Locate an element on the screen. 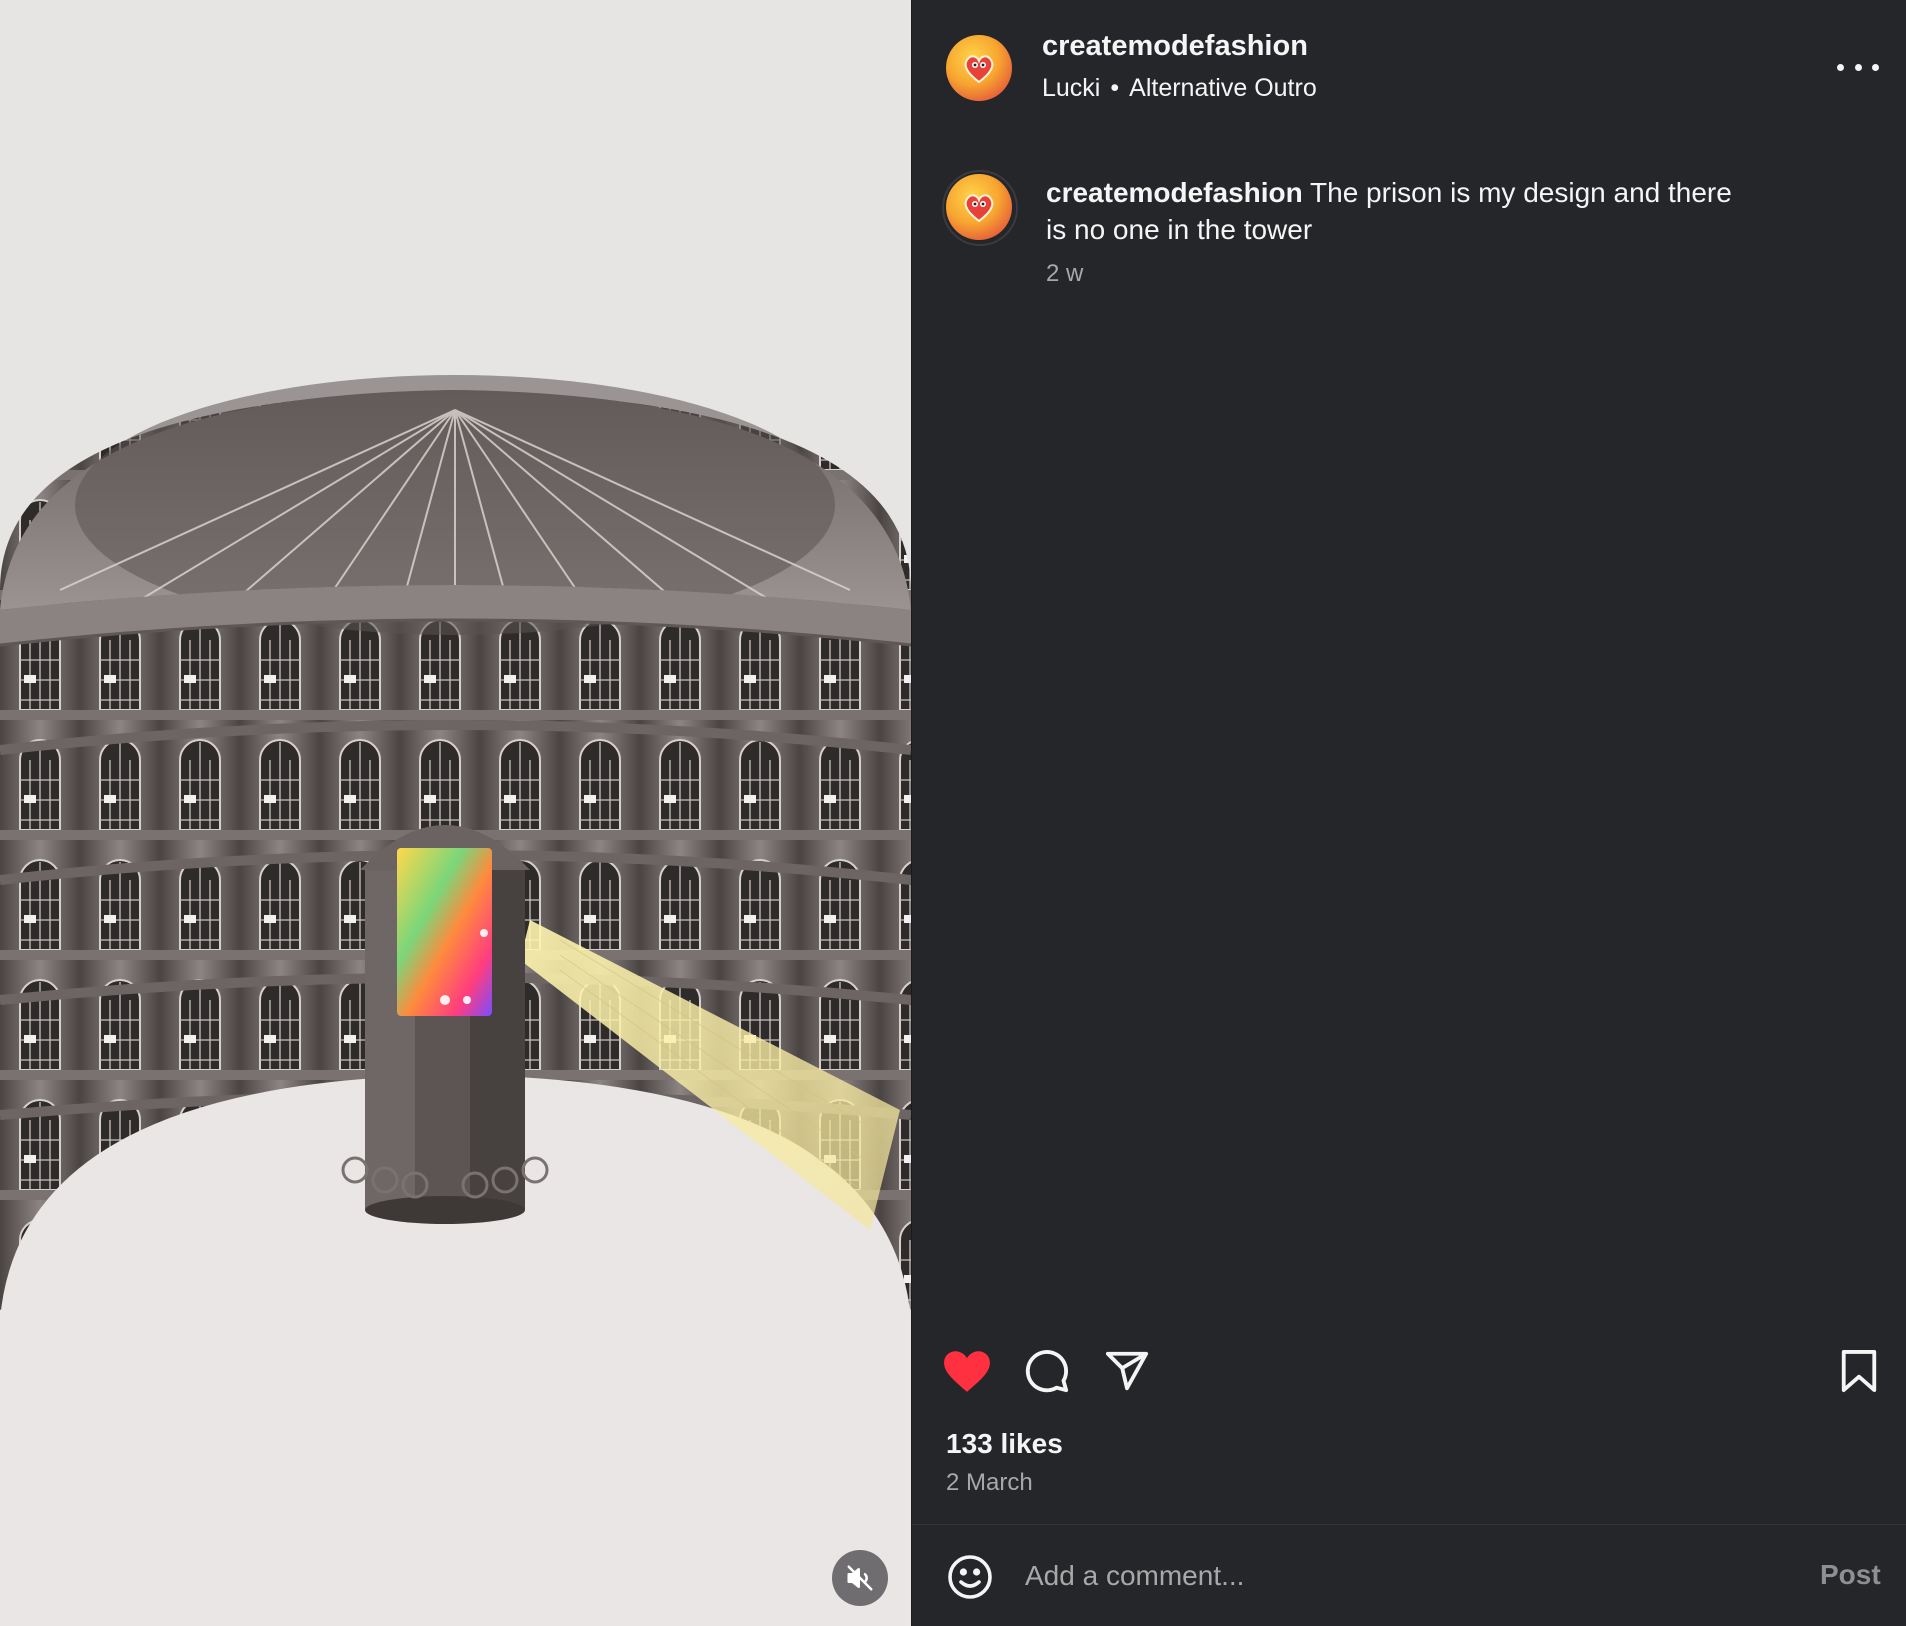  send-icon is located at coordinates (1127, 1371).